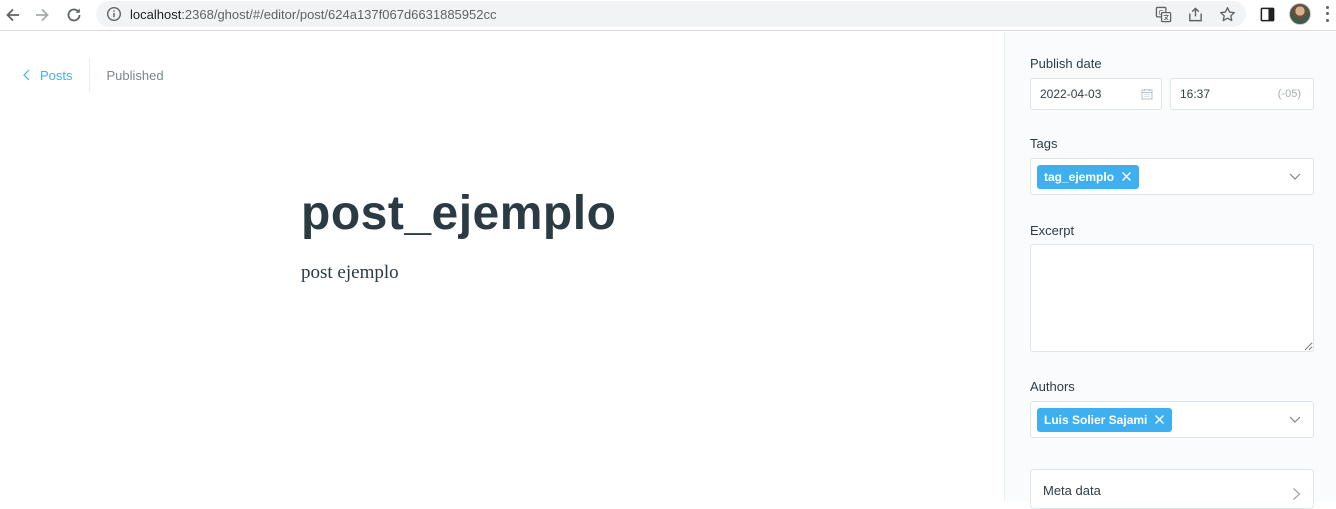  I want to click on publish-time-input: 16:37 (-05), so click(1242, 94).